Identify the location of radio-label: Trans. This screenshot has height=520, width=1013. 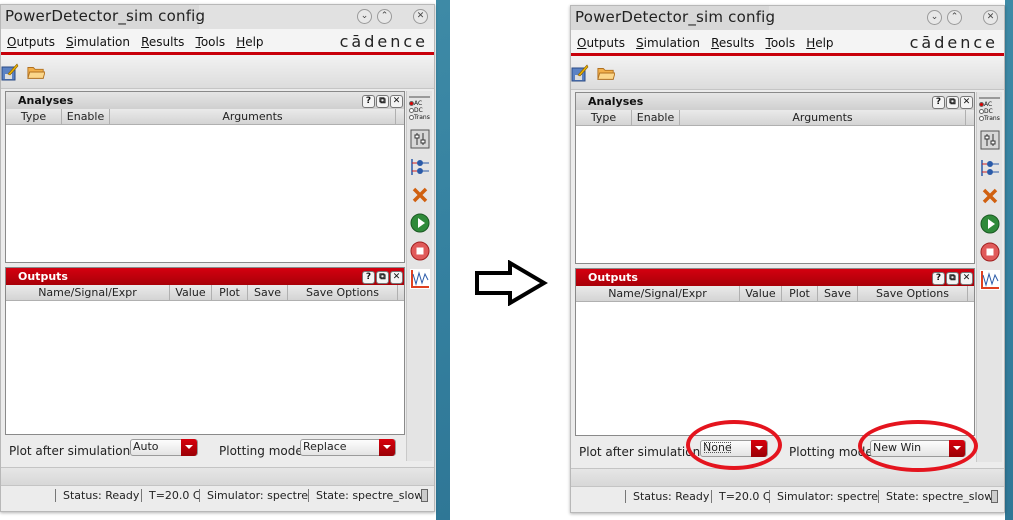
(422, 117).